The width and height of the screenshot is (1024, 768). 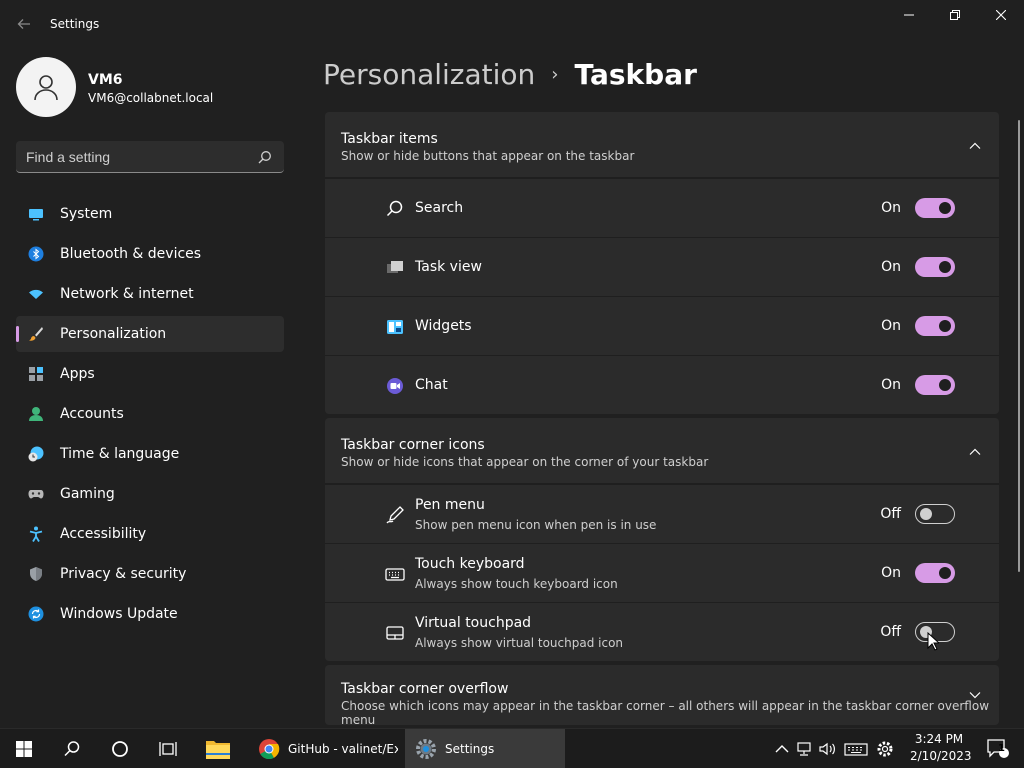 I want to click on restore-button, so click(x=955, y=16).